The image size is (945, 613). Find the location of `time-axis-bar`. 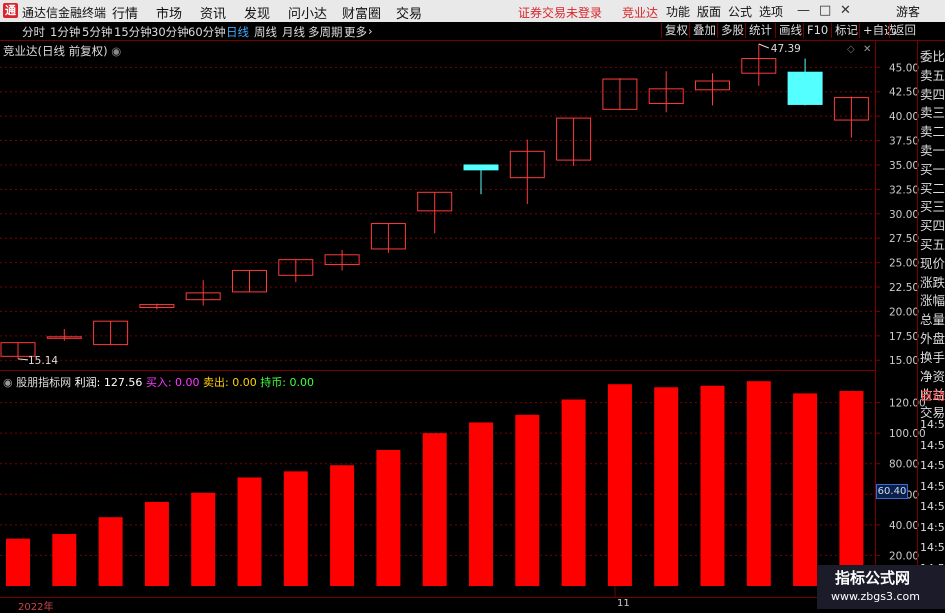

time-axis-bar is located at coordinates (472, 603).